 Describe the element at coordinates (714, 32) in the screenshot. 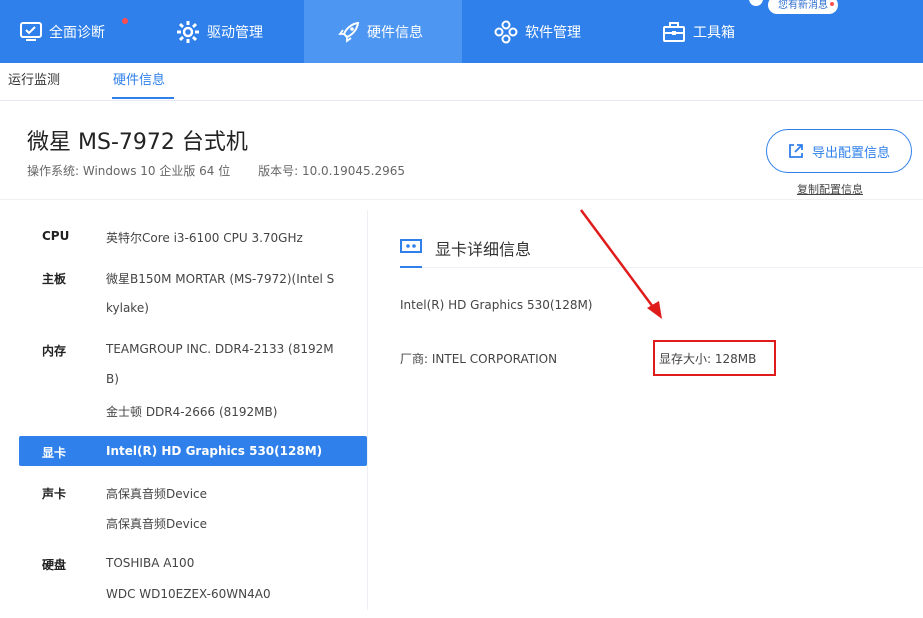

I see `tab-label: 工具箱` at that location.